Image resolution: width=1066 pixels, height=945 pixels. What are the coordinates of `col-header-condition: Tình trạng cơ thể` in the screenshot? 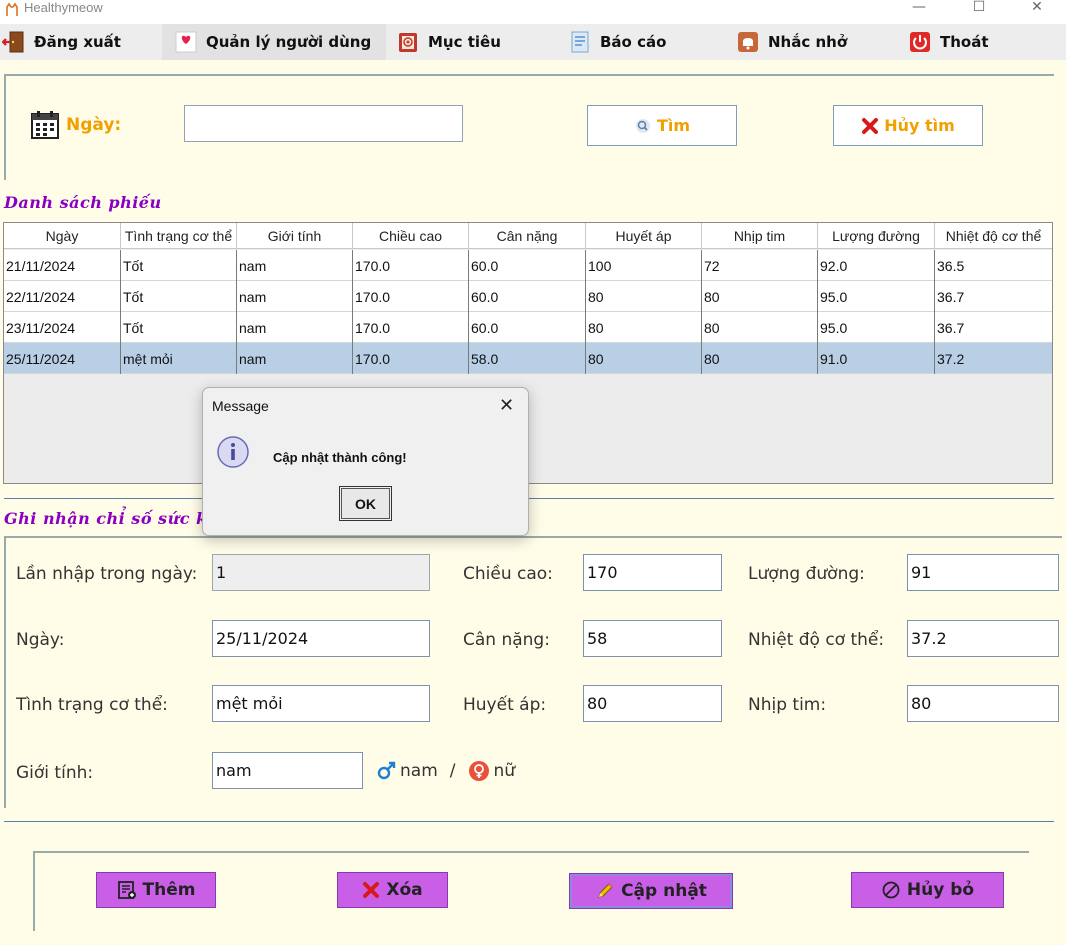 It's located at (179, 236).